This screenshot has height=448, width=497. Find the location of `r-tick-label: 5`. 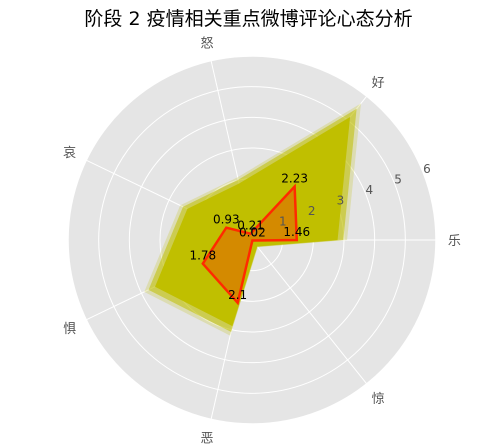

r-tick-label: 5 is located at coordinates (398, 180).